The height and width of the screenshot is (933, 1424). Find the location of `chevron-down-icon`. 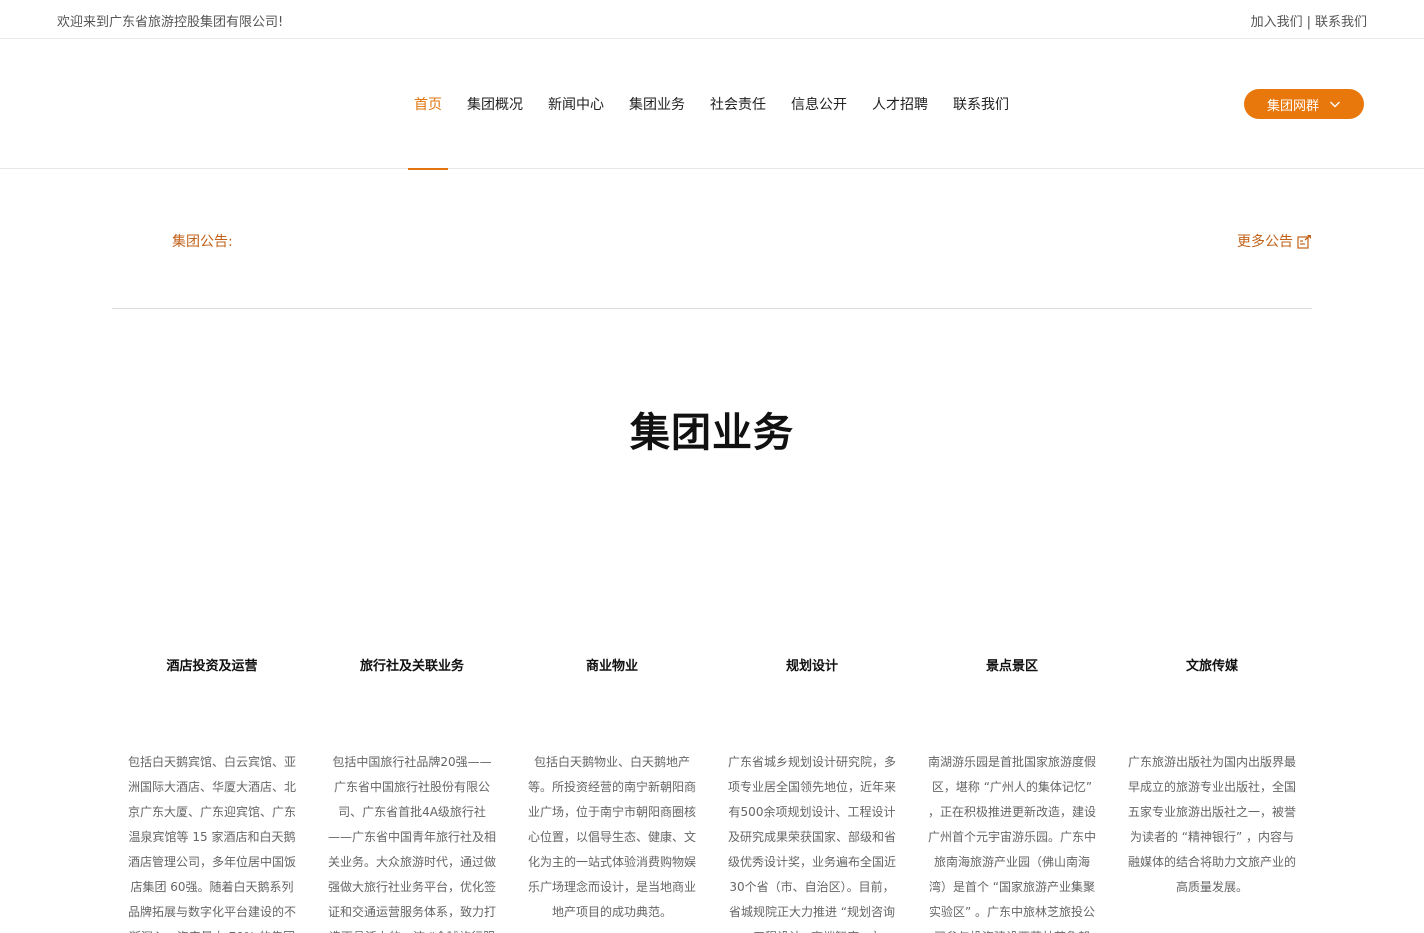

chevron-down-icon is located at coordinates (1335, 104).